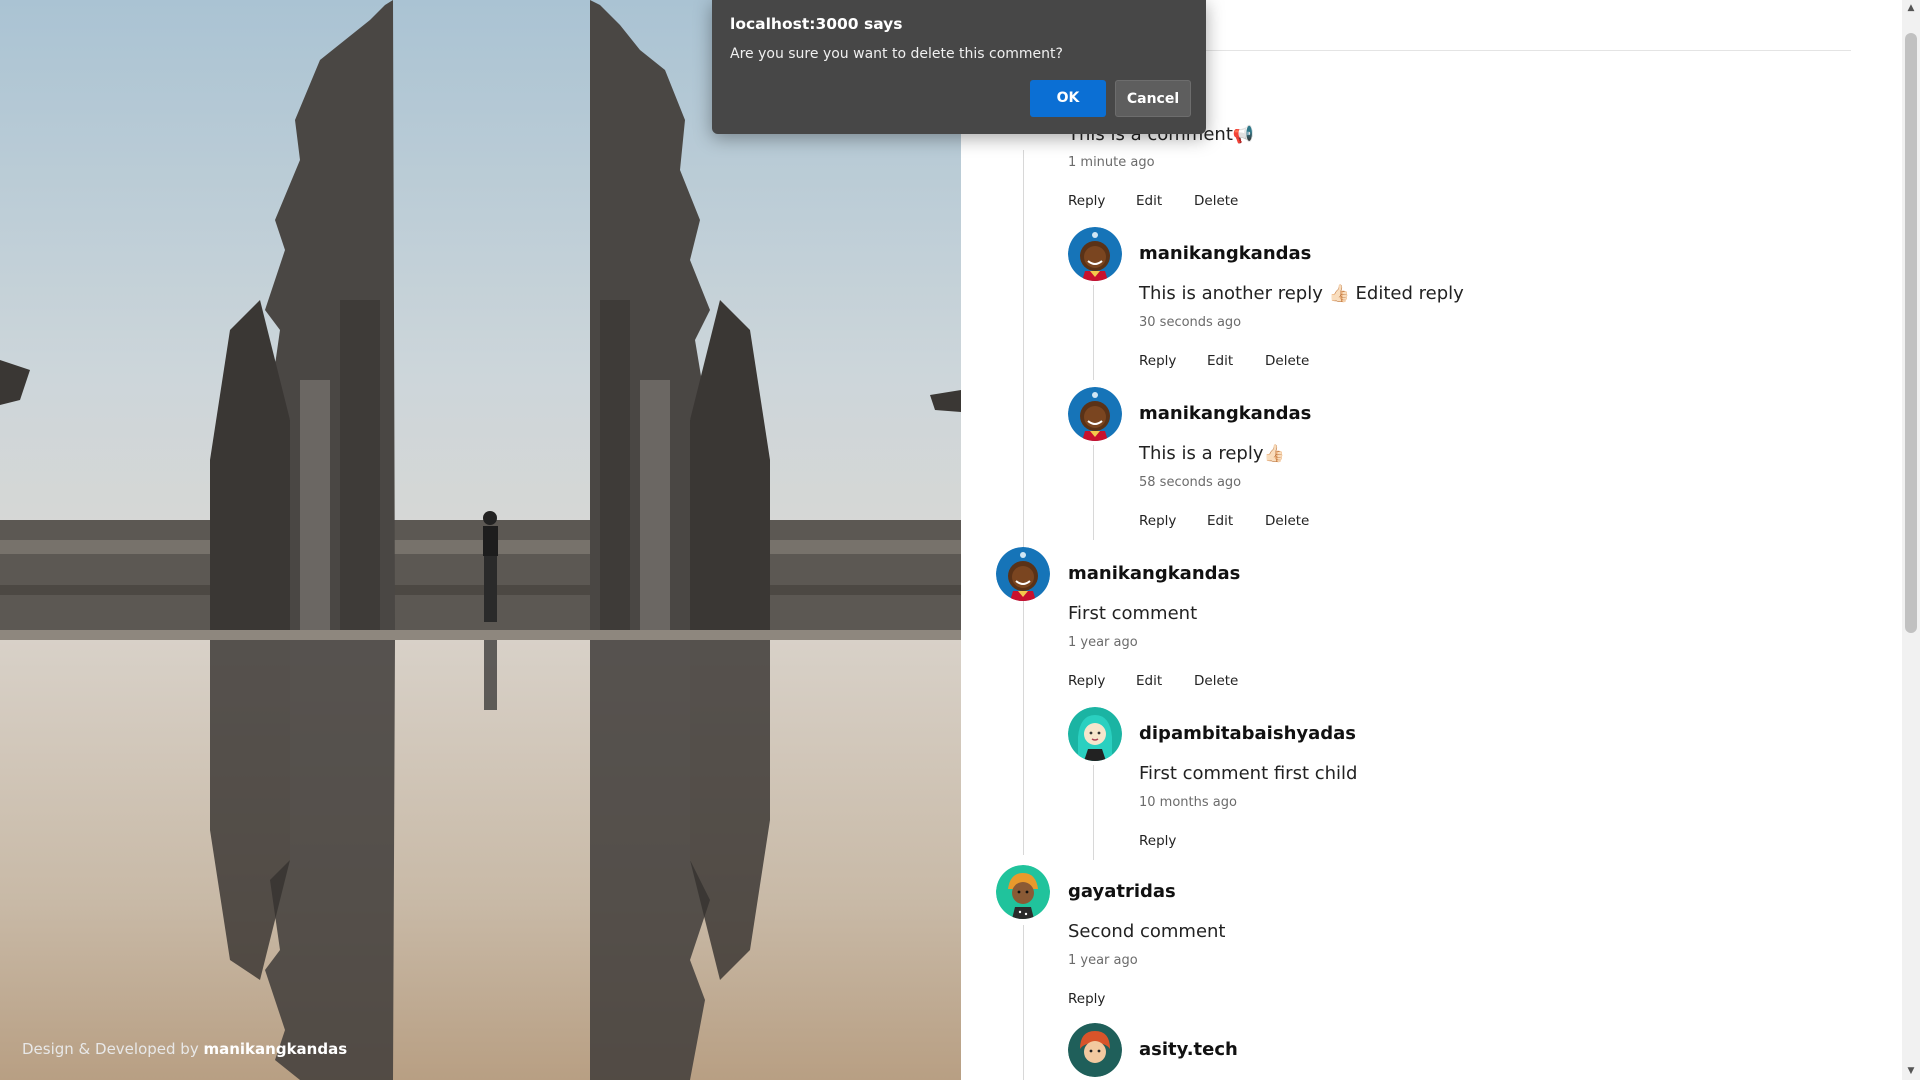 The image size is (1920, 1080). I want to click on avatar-dark-teal-icon, so click(1095, 1050).